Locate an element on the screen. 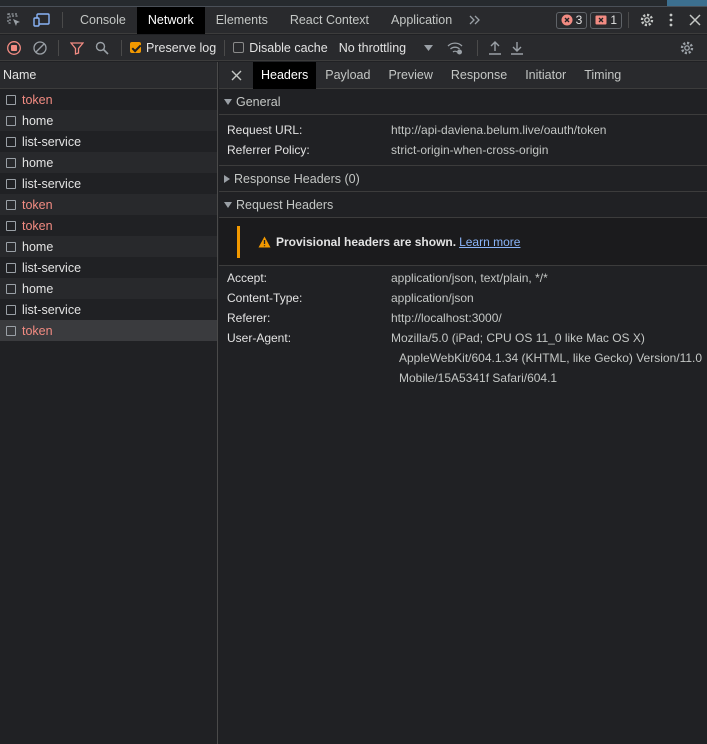 The image size is (707, 744). content-type-row: Content-Type: application/json is located at coordinates (463, 298).